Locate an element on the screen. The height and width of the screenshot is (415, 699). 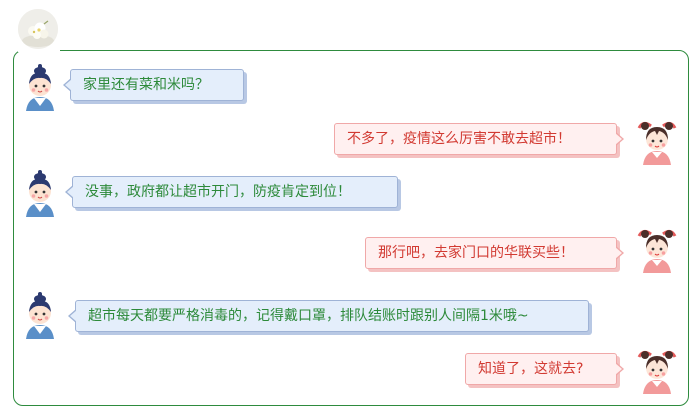
message-text: 不多了，疫情这么厉害不敢去超市！ is located at coordinates (459, 139).